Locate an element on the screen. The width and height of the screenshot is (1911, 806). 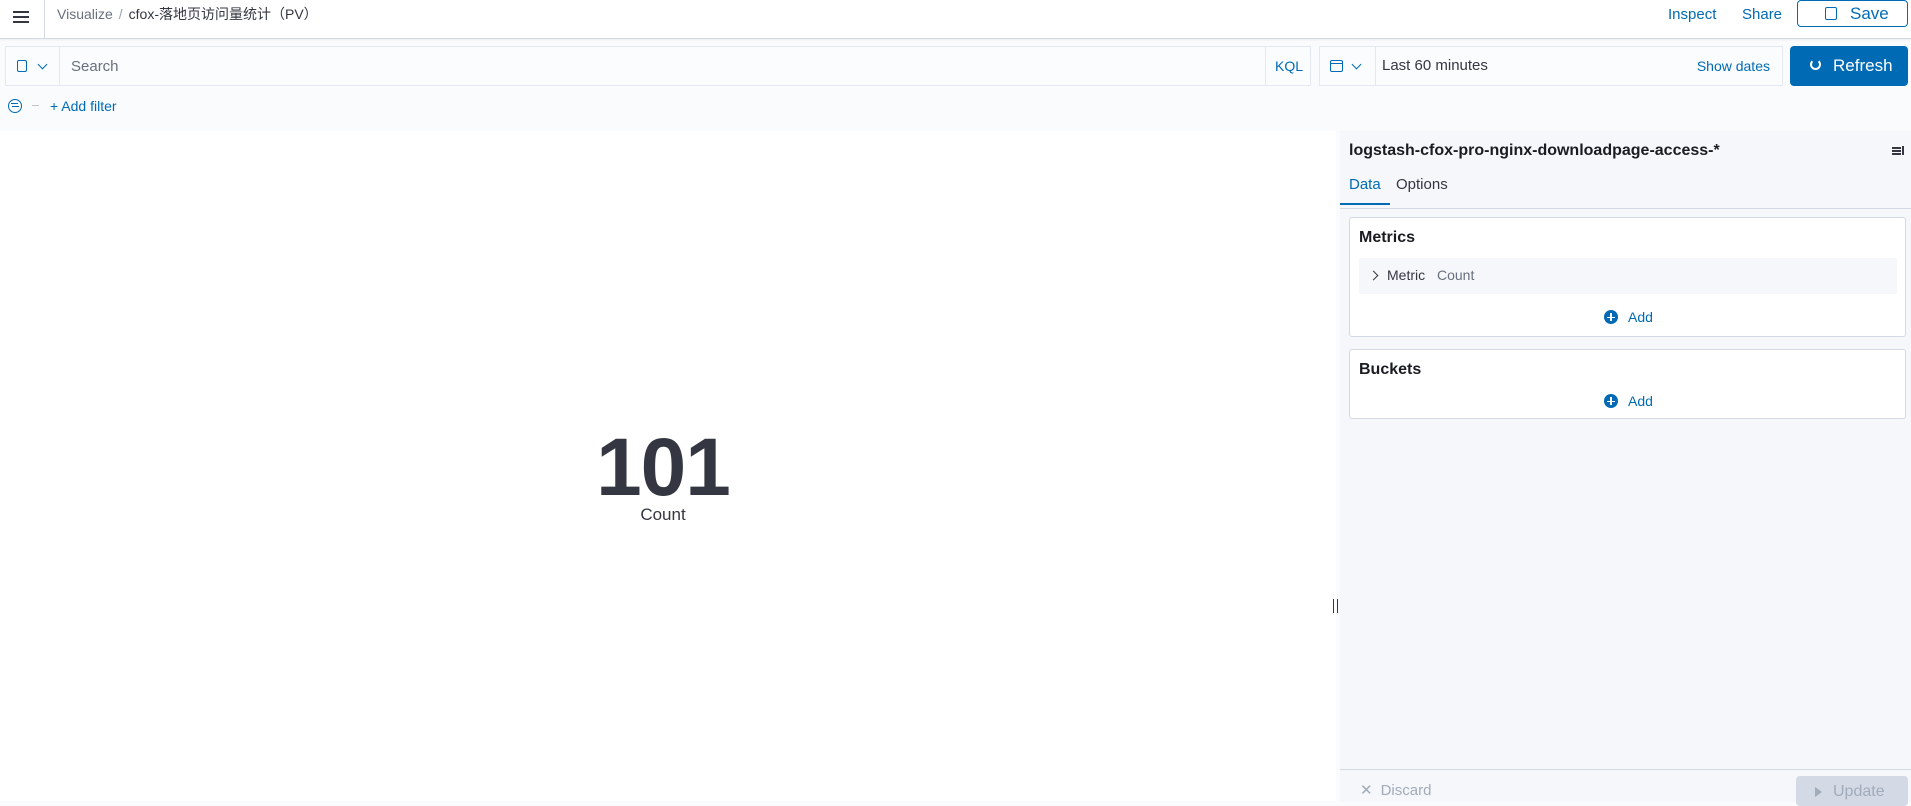
save-button: Save is located at coordinates (1852, 13).